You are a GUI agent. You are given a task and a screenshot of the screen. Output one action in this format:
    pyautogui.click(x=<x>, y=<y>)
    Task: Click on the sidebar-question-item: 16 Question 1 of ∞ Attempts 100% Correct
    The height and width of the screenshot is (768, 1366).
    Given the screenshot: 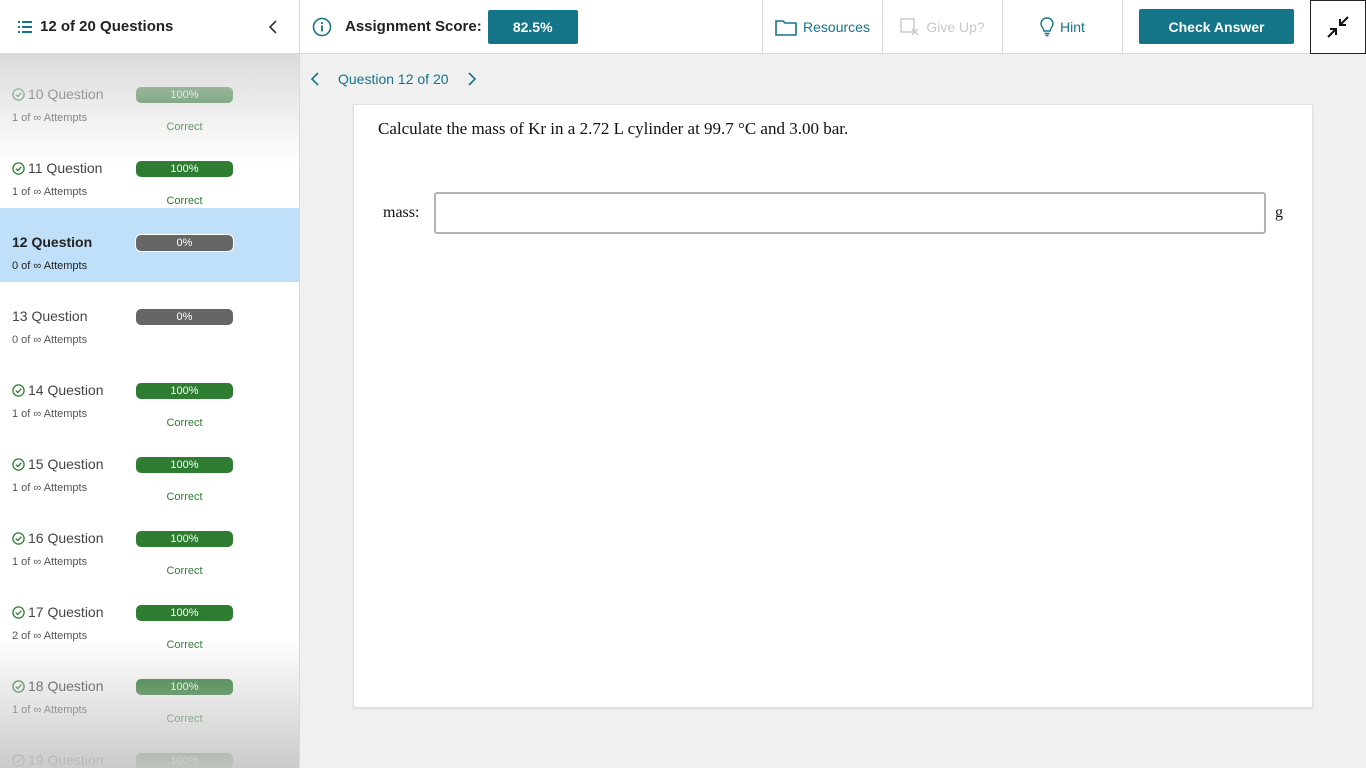 What is the action you would take?
    pyautogui.click(x=149, y=541)
    